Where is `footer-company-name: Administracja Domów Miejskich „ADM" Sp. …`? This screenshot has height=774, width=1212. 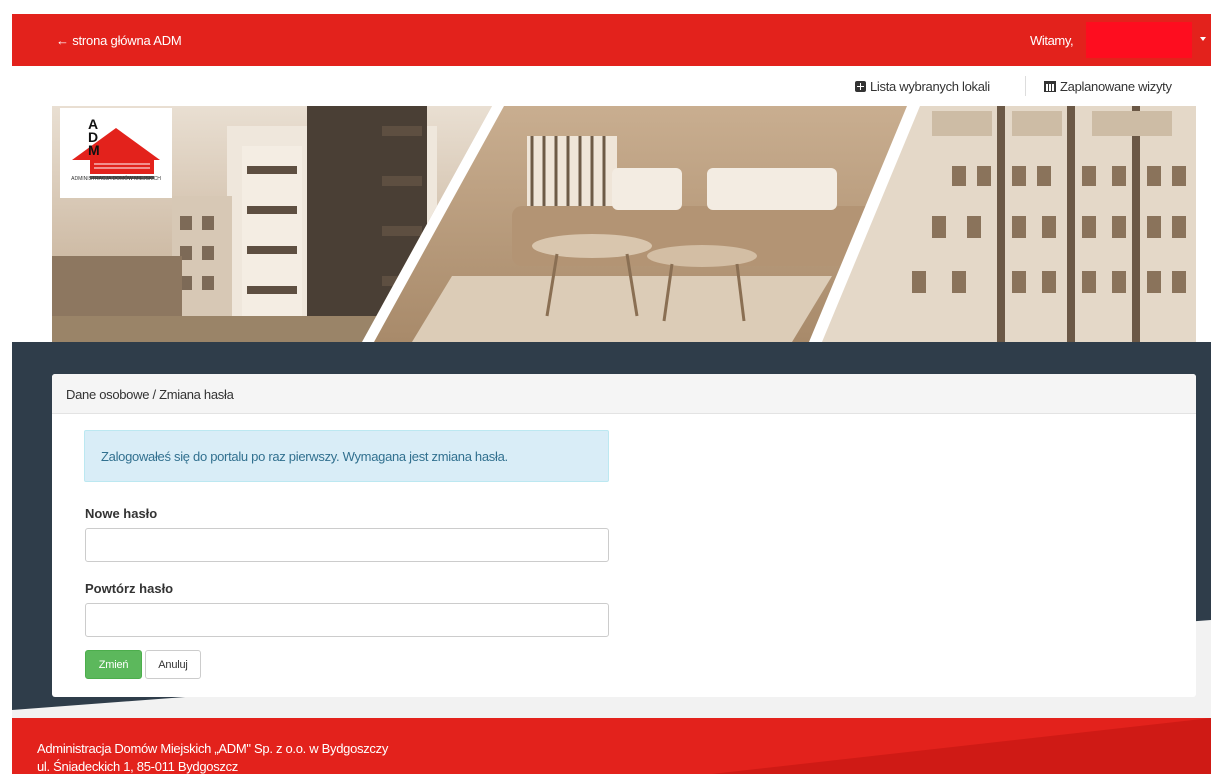
footer-company-name: Administracja Domów Miejskich „ADM" Sp. … is located at coordinates (213, 748).